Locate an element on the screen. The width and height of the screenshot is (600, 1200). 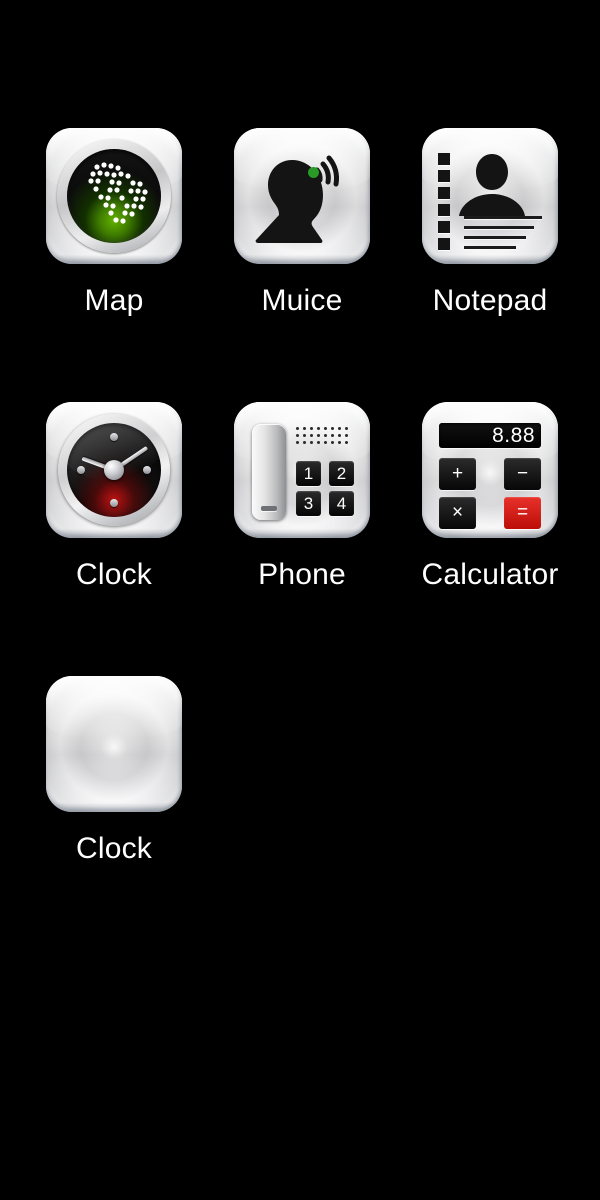
app-tile-map is located at coordinates (114, 196).